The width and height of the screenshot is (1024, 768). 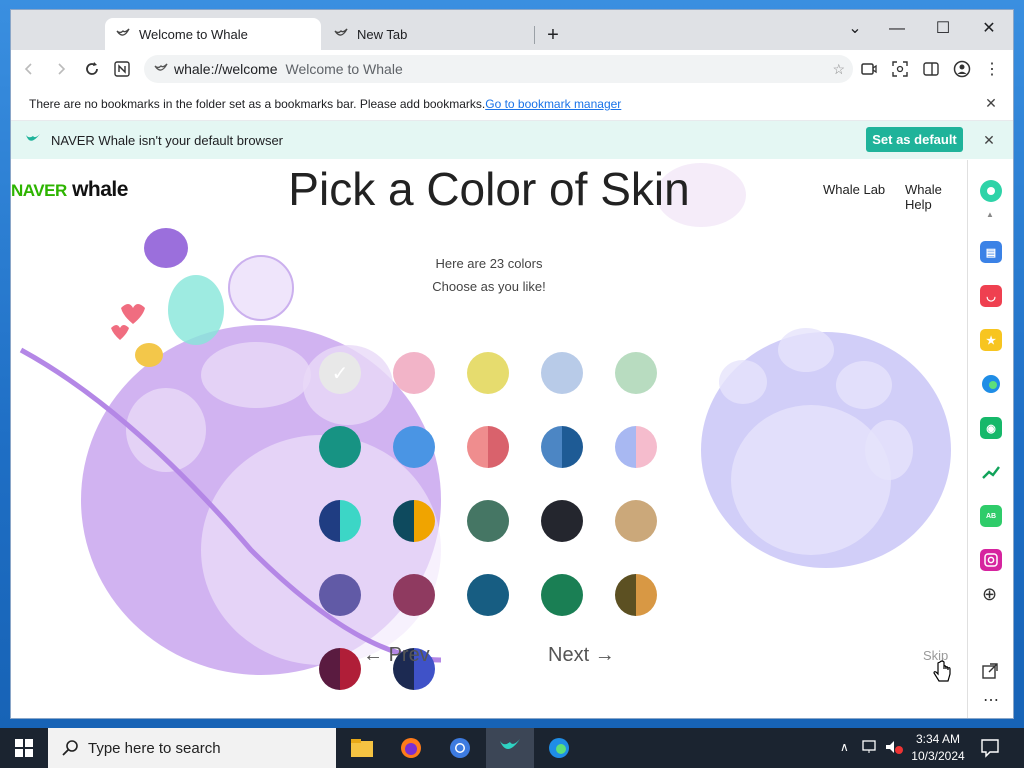 I want to click on address-bar: whale://welcome Welcome to Whale ☆, so click(x=498, y=69).